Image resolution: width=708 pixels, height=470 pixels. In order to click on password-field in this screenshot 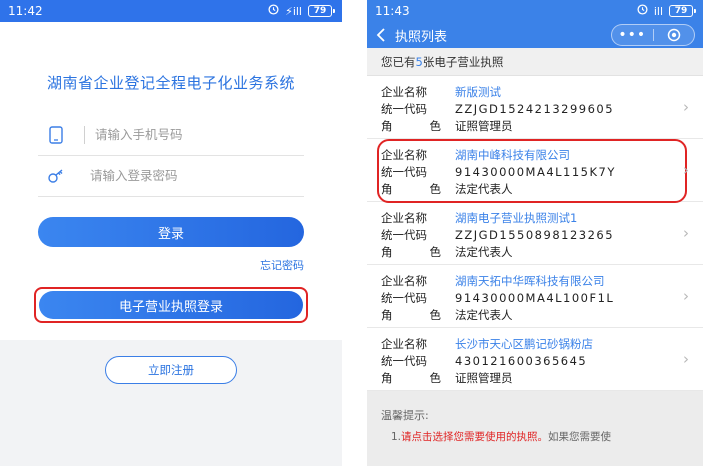, I will do `click(171, 176)`.